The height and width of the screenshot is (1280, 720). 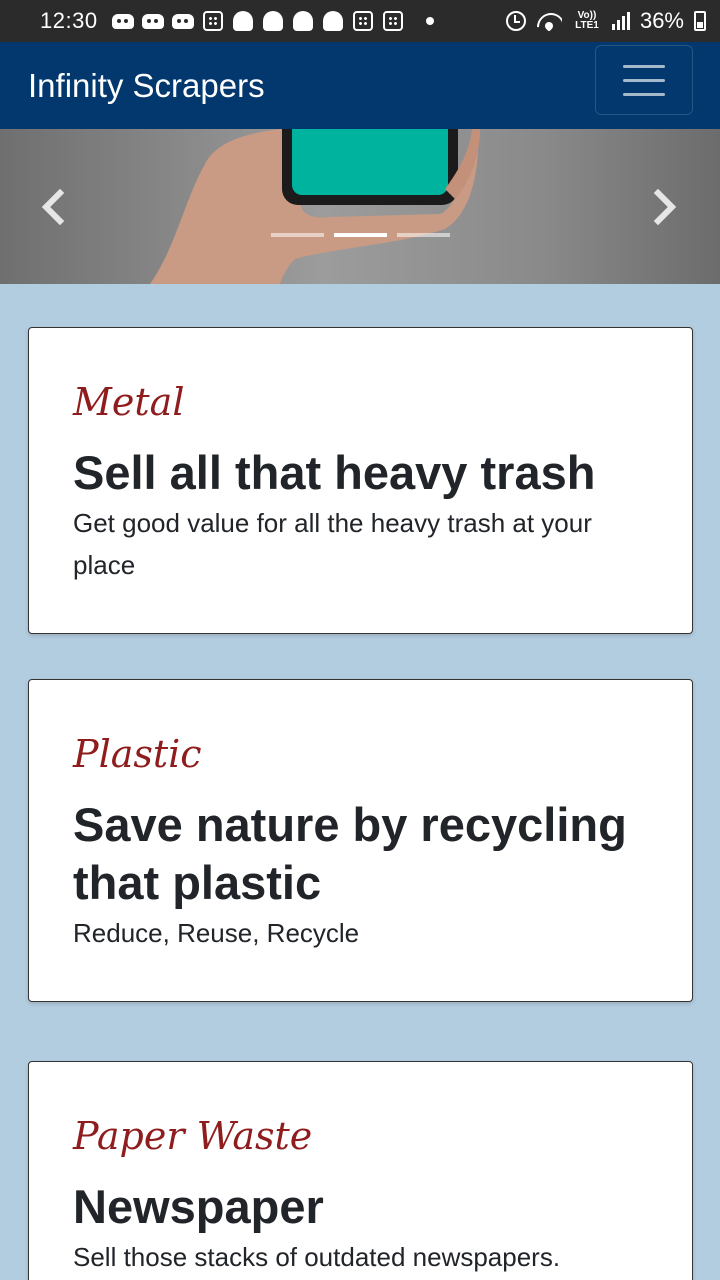 What do you see at coordinates (216, 933) in the screenshot?
I see `card-text: Reduce, Reuse, Recycle` at bounding box center [216, 933].